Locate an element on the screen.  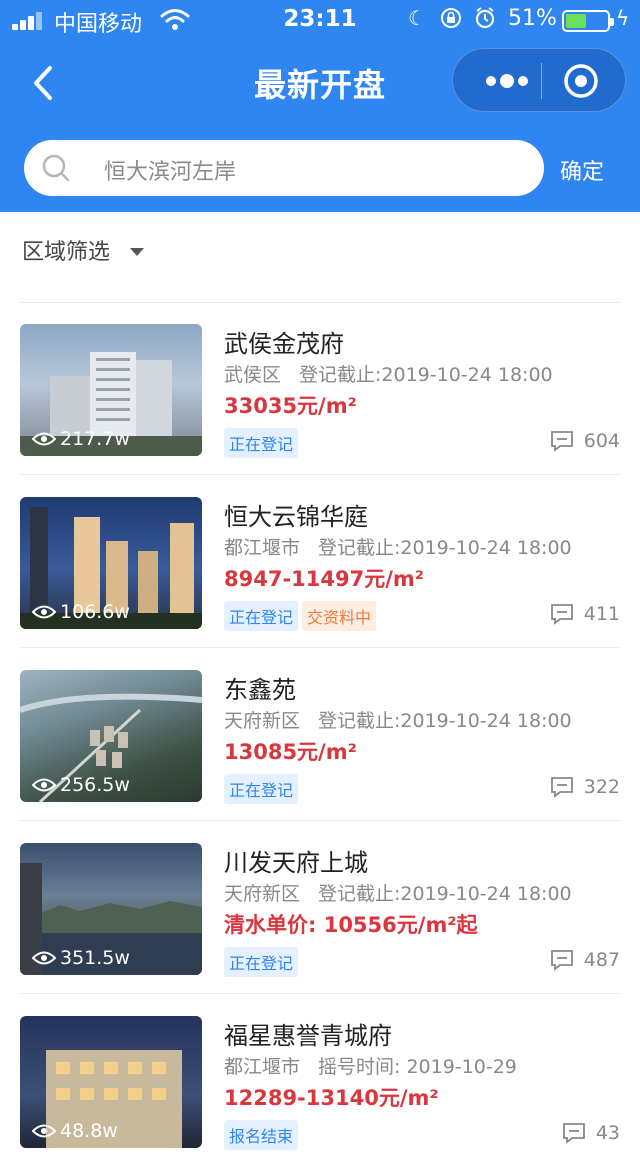
battery-fill is located at coordinates (576, 21).